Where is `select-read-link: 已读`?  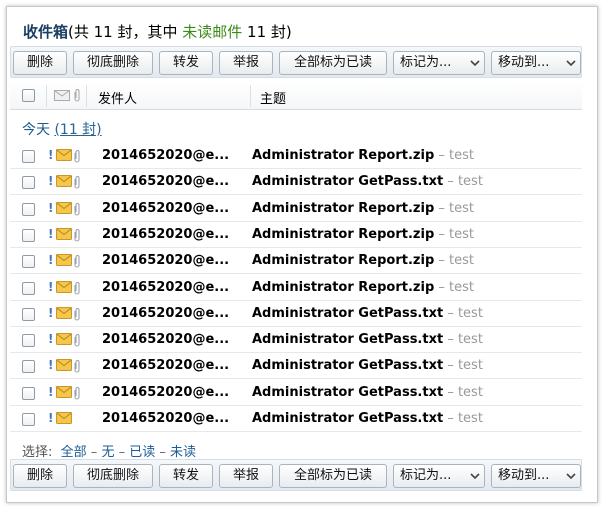 select-read-link: 已读 is located at coordinates (142, 452).